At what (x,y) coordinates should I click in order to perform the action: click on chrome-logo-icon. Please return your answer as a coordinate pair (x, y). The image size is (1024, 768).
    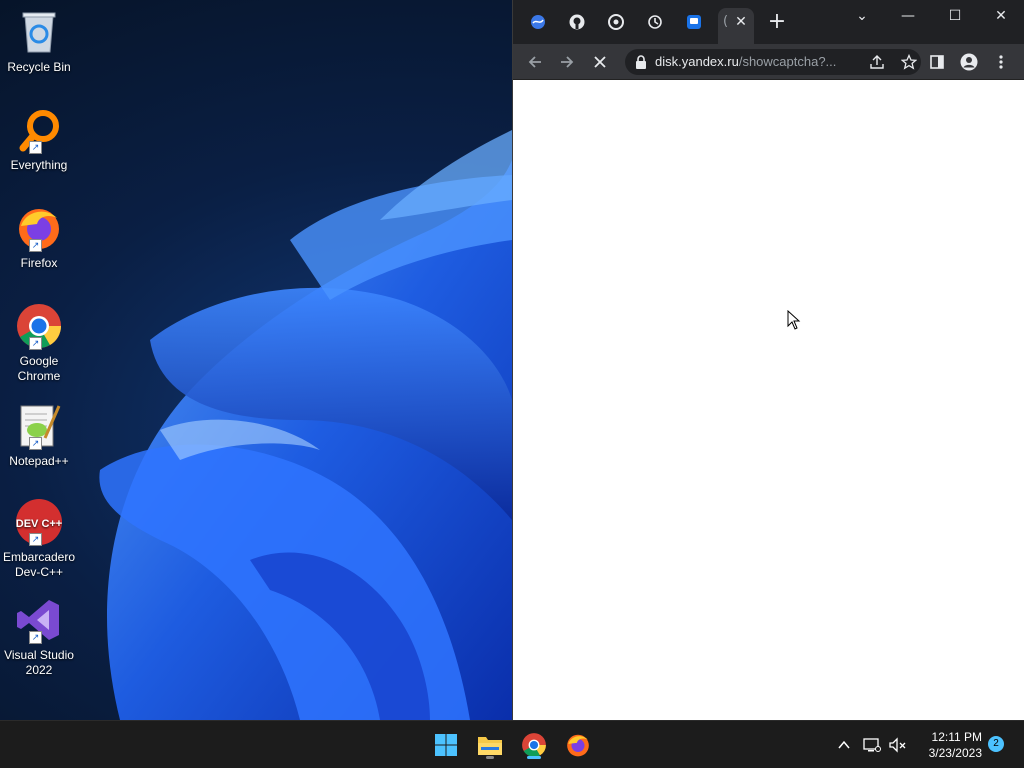
    Looking at the image, I should click on (616, 22).